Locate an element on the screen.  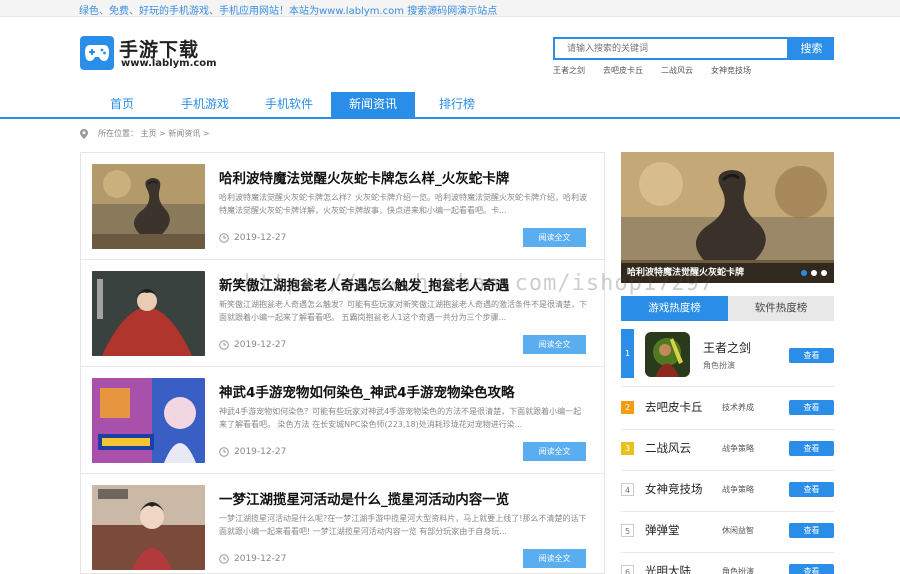
ranking-game-name: 去吧皮卡丘 is located at coordinates (674, 407).